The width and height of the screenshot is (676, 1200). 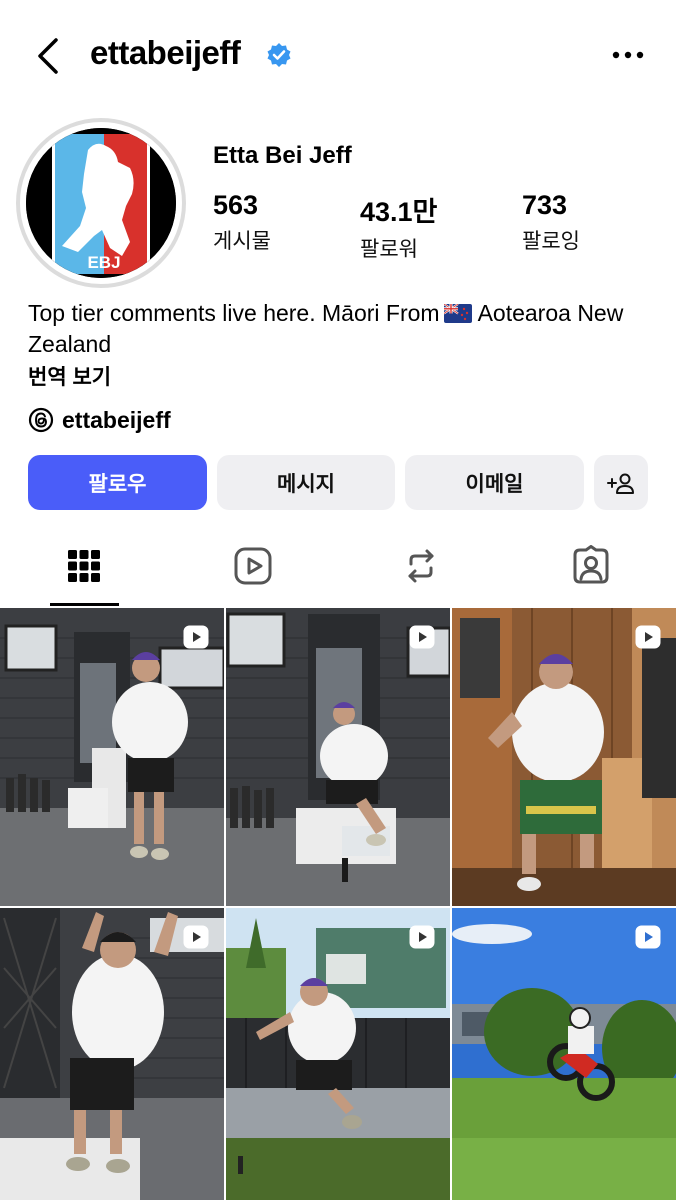 I want to click on add-person-icon, so click(x=620, y=483).